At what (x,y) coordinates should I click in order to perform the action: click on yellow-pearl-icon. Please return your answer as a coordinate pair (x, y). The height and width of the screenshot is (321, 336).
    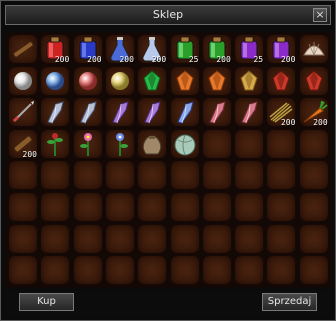
    Looking at the image, I should click on (120, 81).